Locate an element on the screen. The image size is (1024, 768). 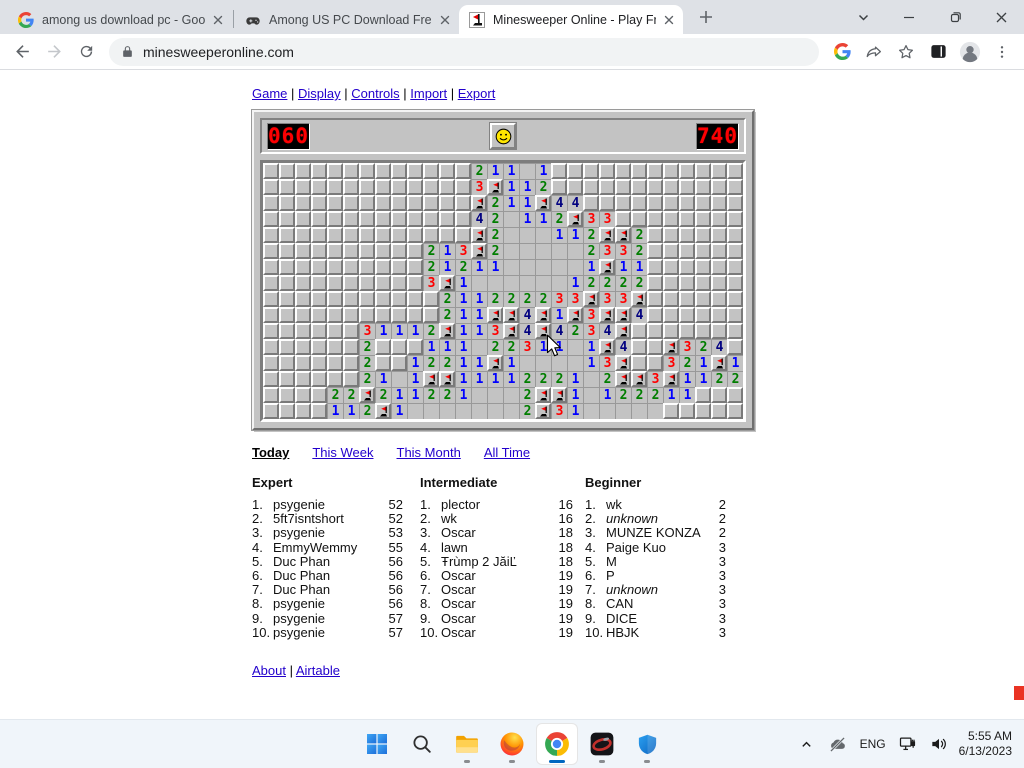
cell-r0c25 is located at coordinates (671, 171).